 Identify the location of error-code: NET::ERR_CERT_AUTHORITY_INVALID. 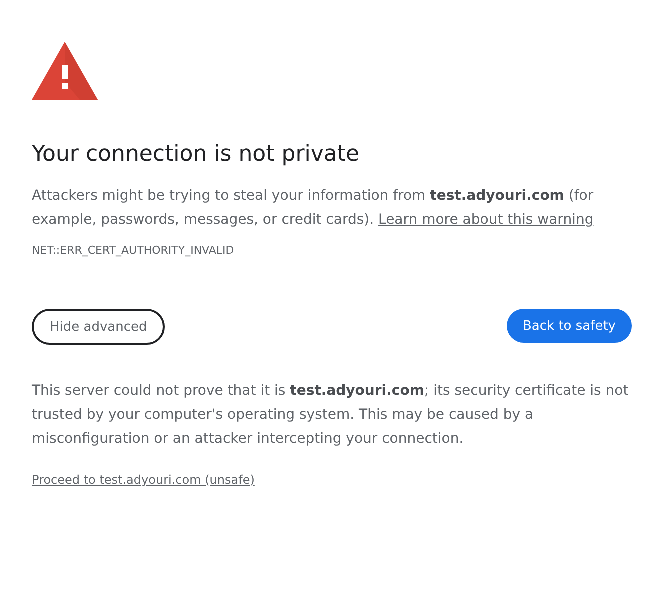
(133, 250).